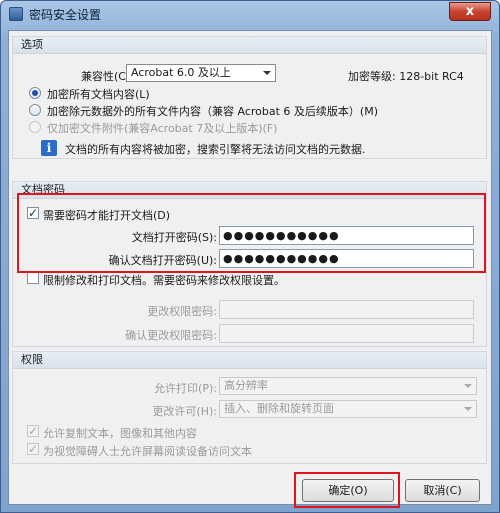 The height and width of the screenshot is (513, 500). Describe the element at coordinates (215, 149) in the screenshot. I see `info-text: 文档的所有内容将被加密，搜索引擎将无法访问文档的元数据.` at that location.